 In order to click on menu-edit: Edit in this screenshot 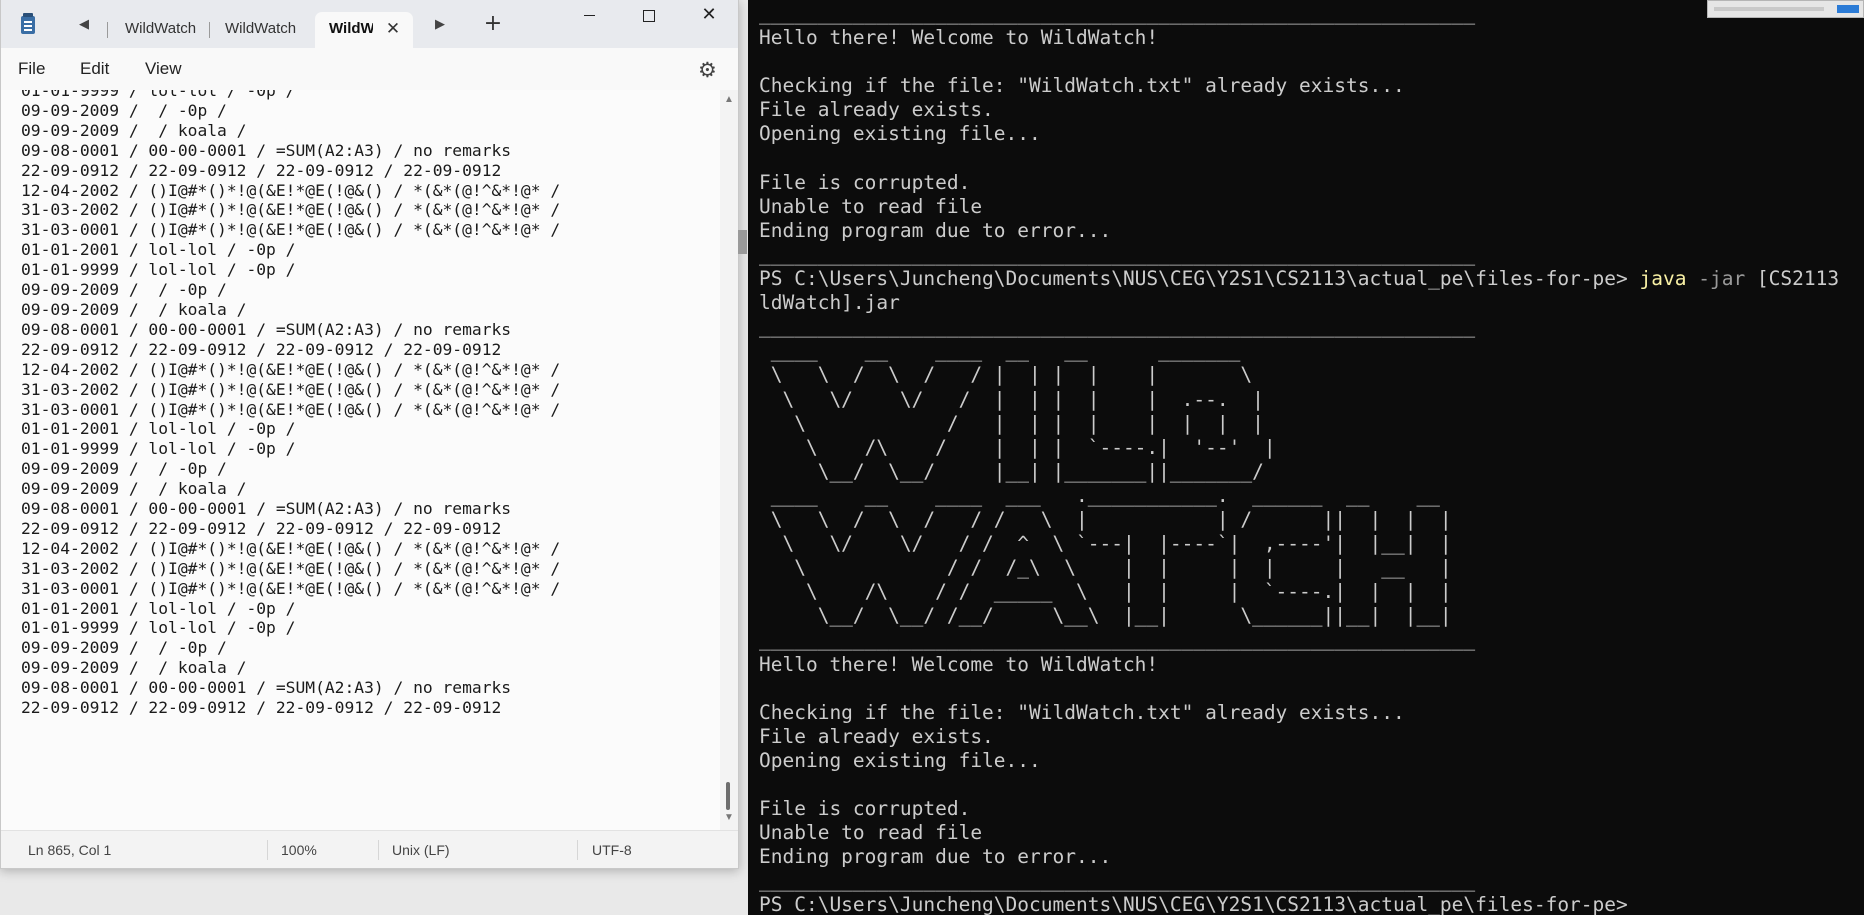, I will do `click(94, 69)`.